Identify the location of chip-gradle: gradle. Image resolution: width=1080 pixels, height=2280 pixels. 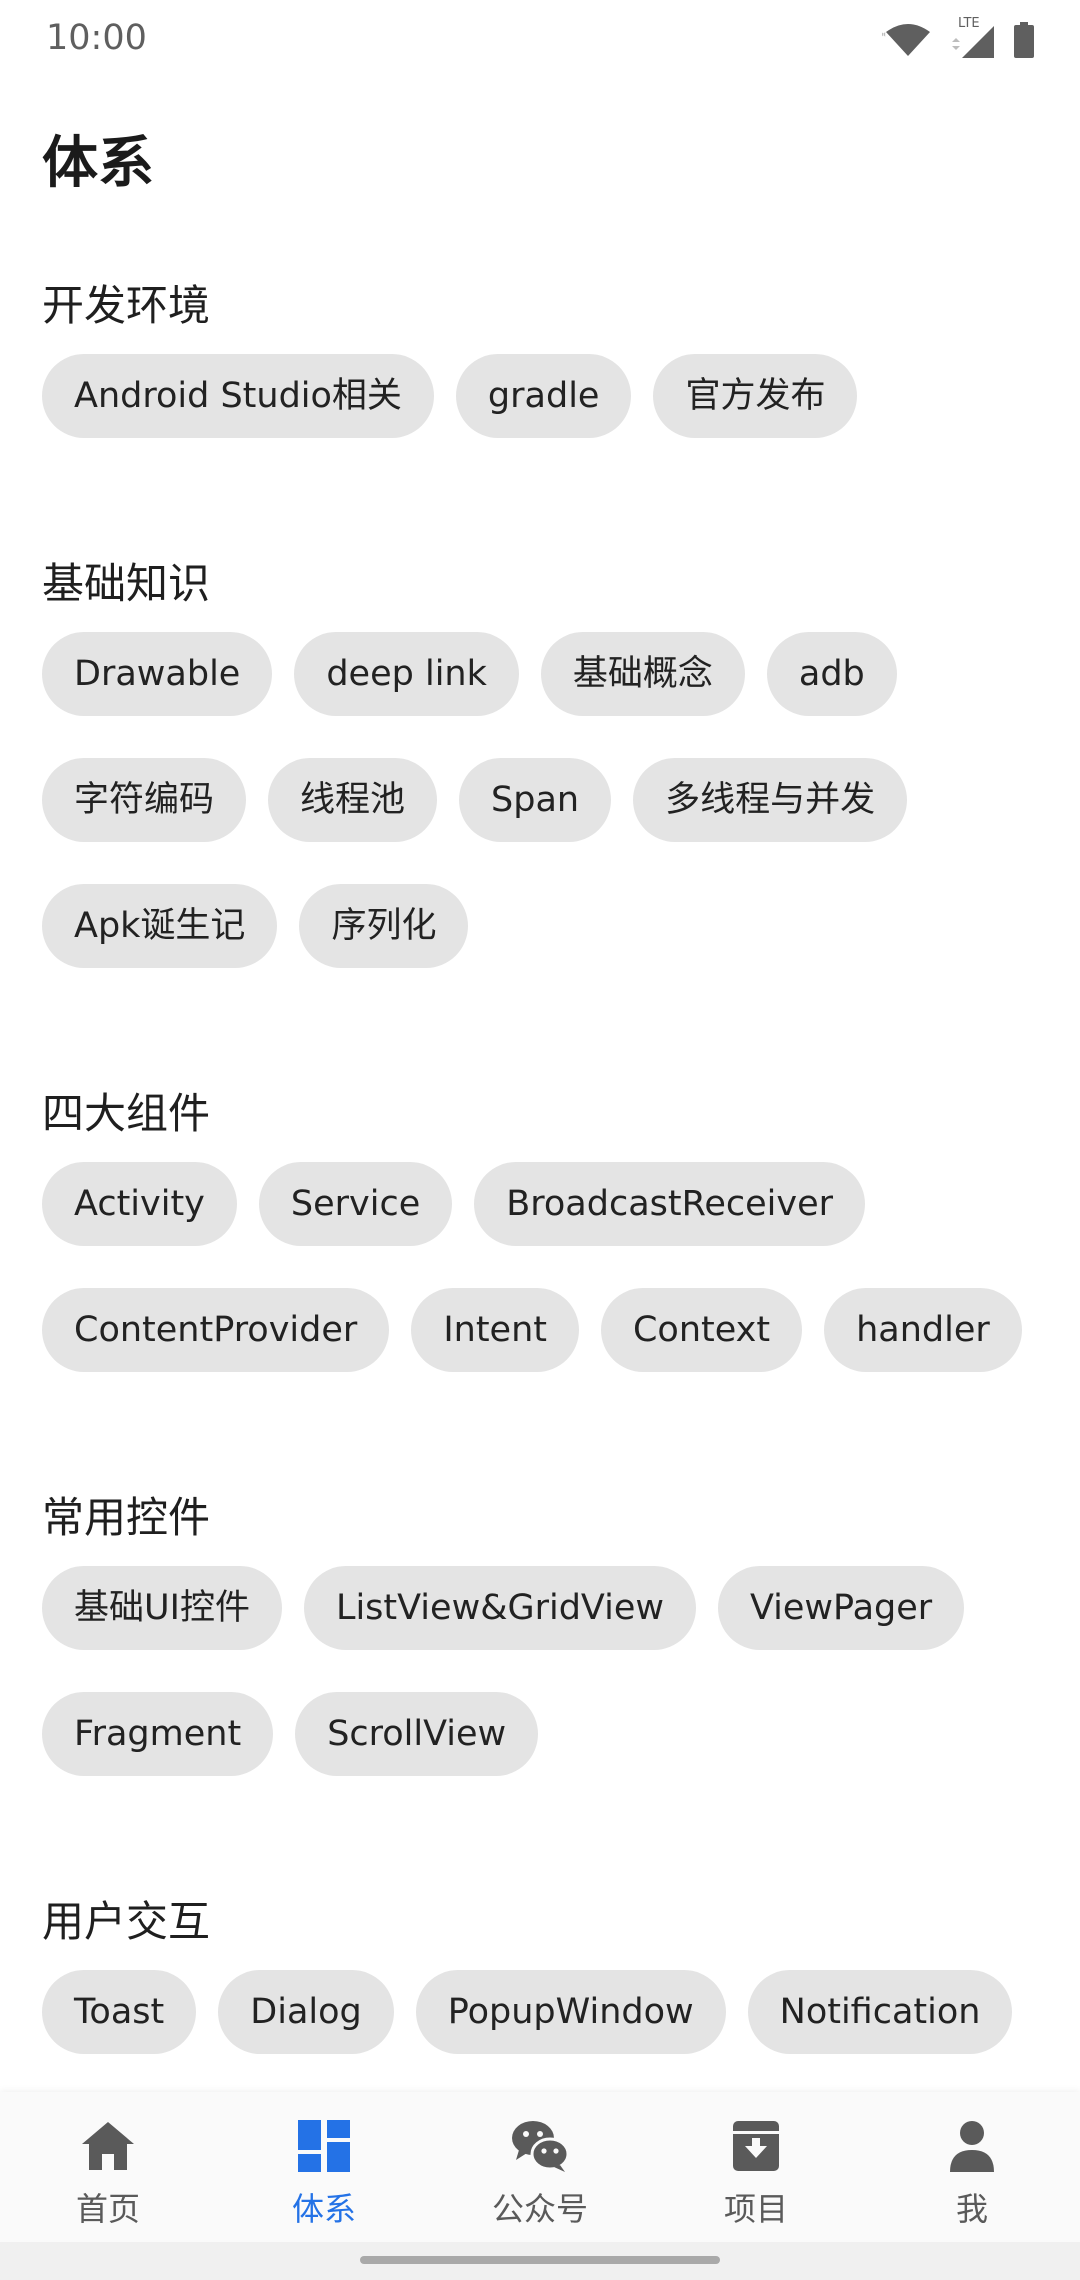
(543, 396).